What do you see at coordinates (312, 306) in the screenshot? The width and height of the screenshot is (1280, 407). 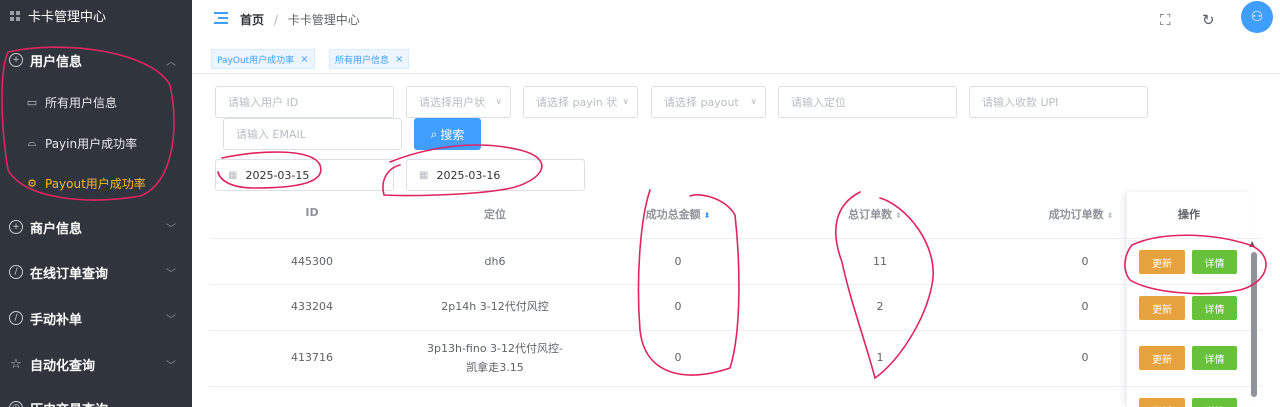 I see `cell-id: 433204` at bounding box center [312, 306].